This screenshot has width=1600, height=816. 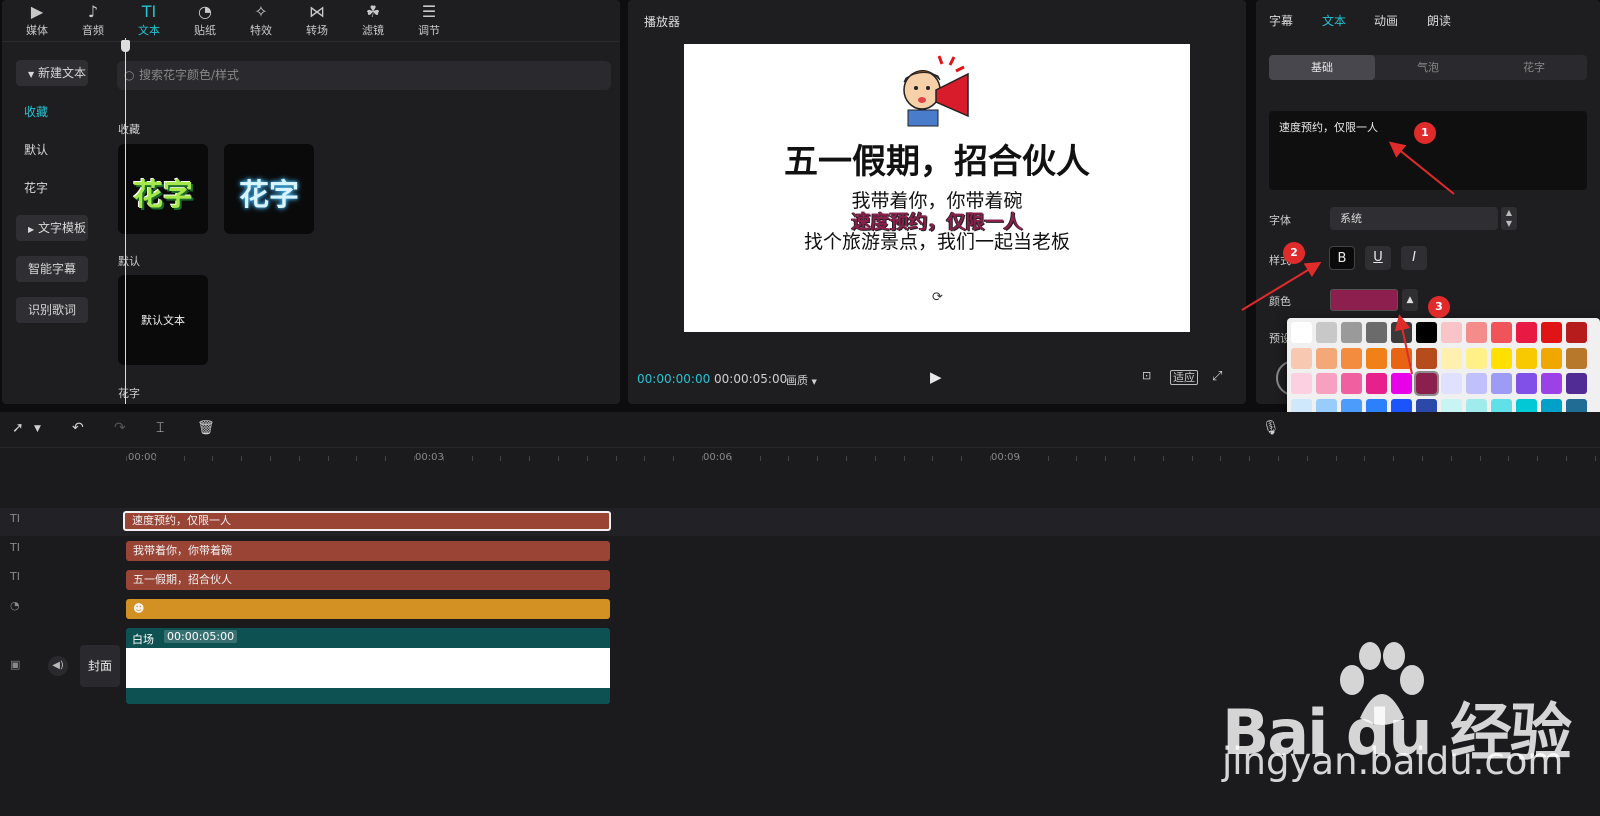 I want to click on underline-button: U, so click(x=1378, y=258).